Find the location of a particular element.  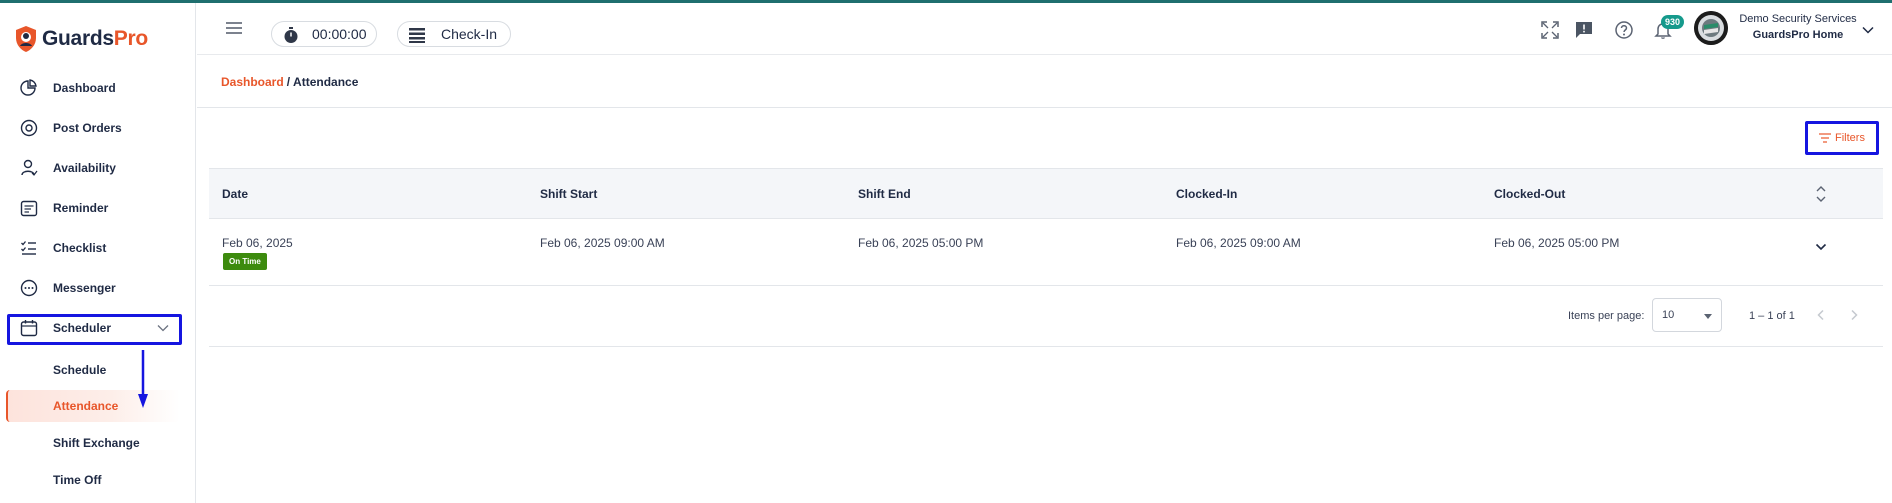

filters-button: Filters is located at coordinates (1842, 138).